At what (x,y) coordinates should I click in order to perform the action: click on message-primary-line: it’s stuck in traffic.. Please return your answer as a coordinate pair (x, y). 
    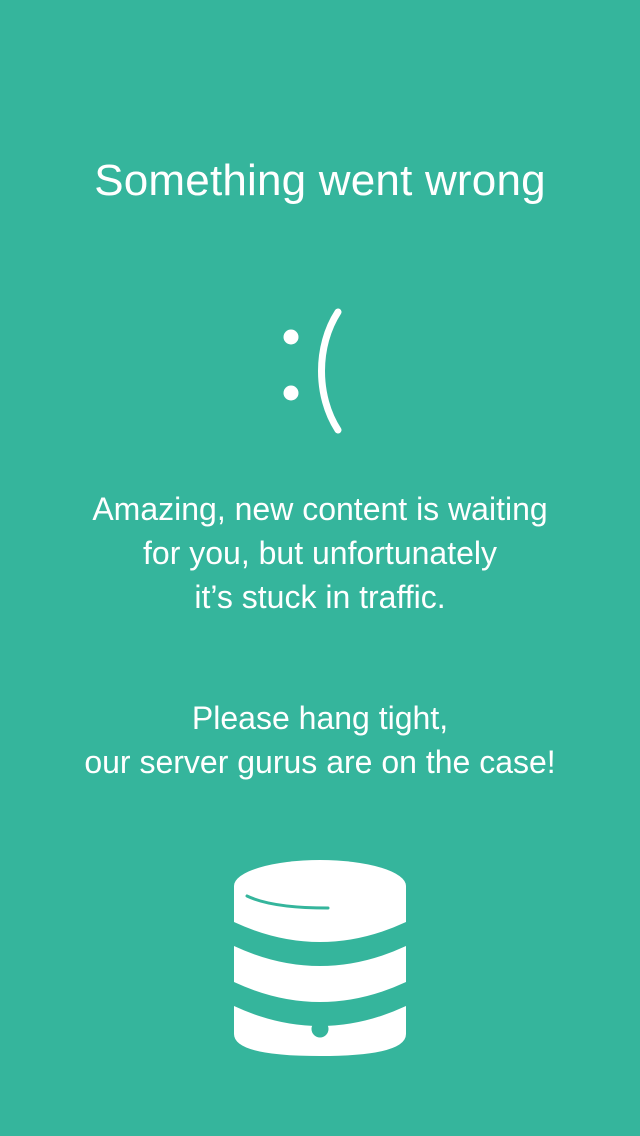
    Looking at the image, I should click on (320, 597).